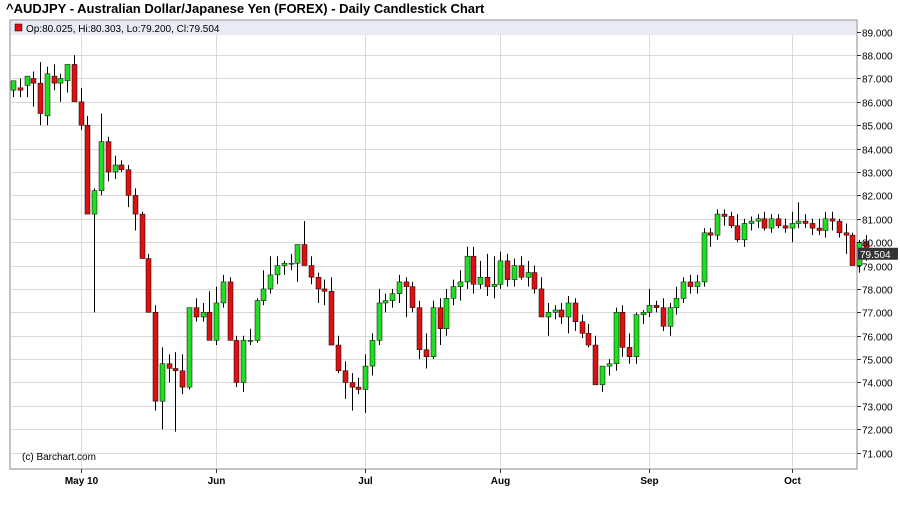  I want to click on y-tick-label: 73.000, so click(877, 408).